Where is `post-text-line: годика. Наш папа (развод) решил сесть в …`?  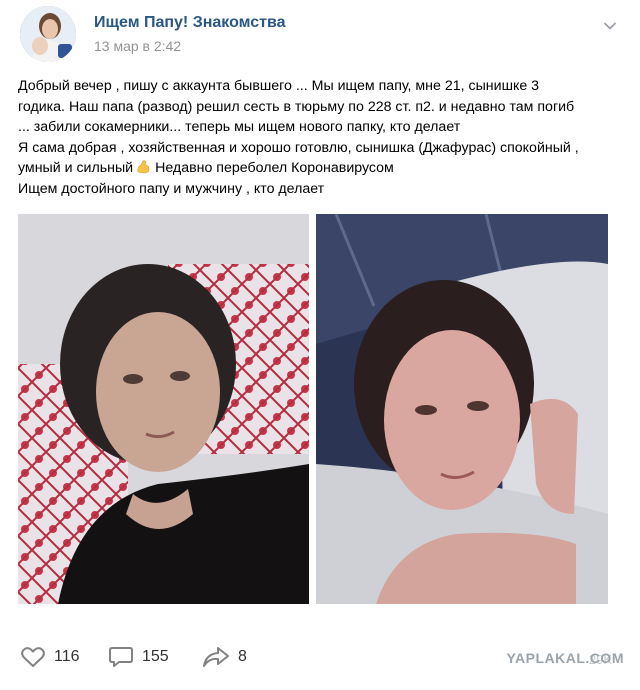
post-text-line: годика. Наш папа (развод) решил сесть в … is located at coordinates (296, 106).